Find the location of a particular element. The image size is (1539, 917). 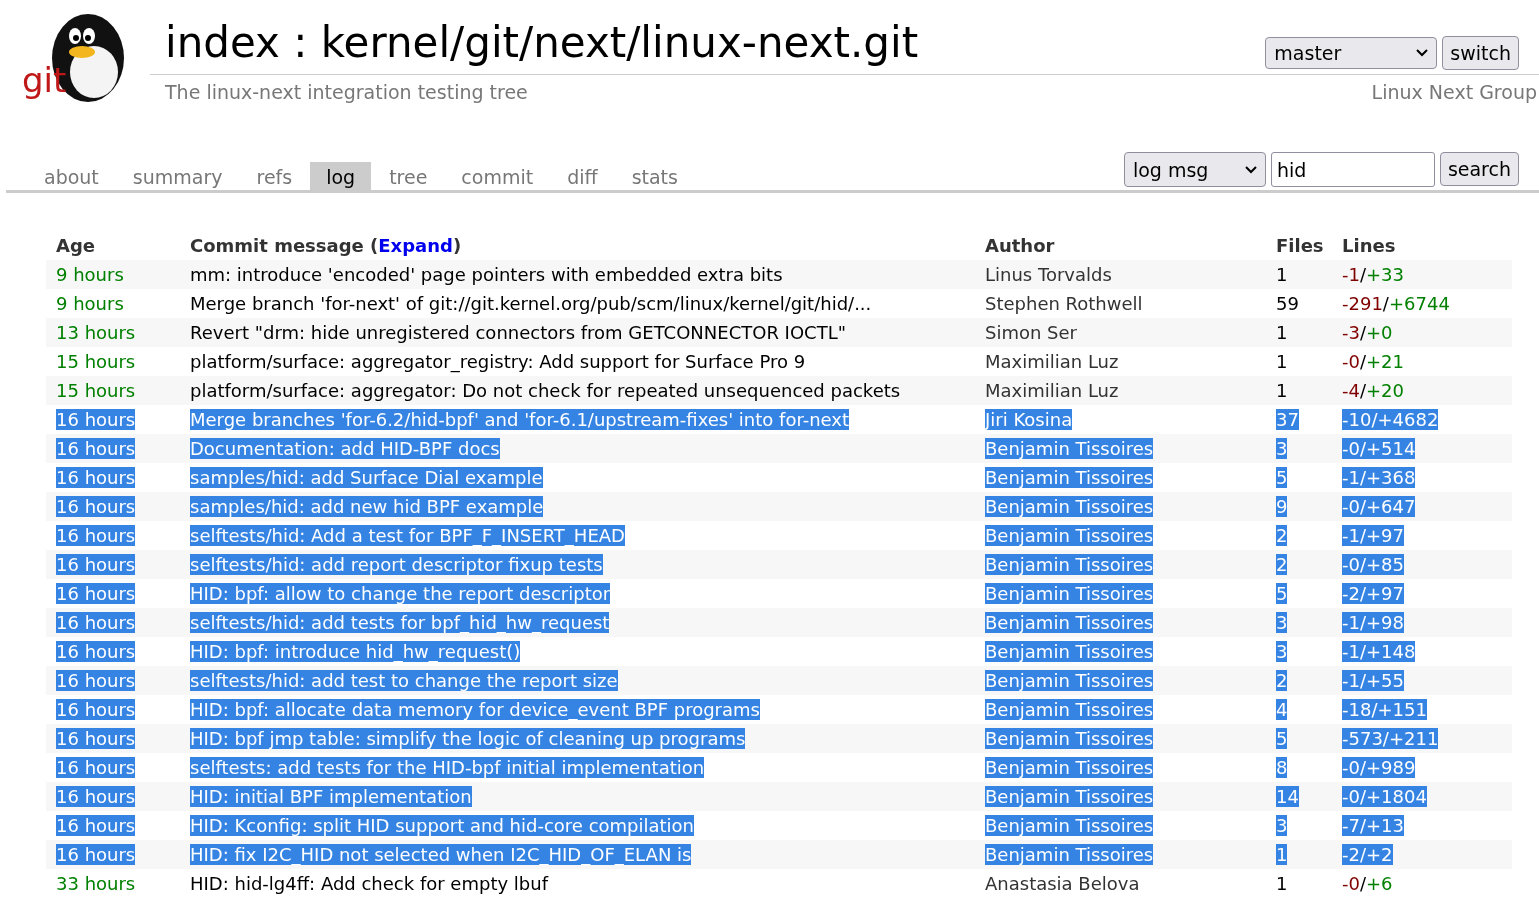

repo-description: The linux-next integration testing tree is located at coordinates (346, 92).